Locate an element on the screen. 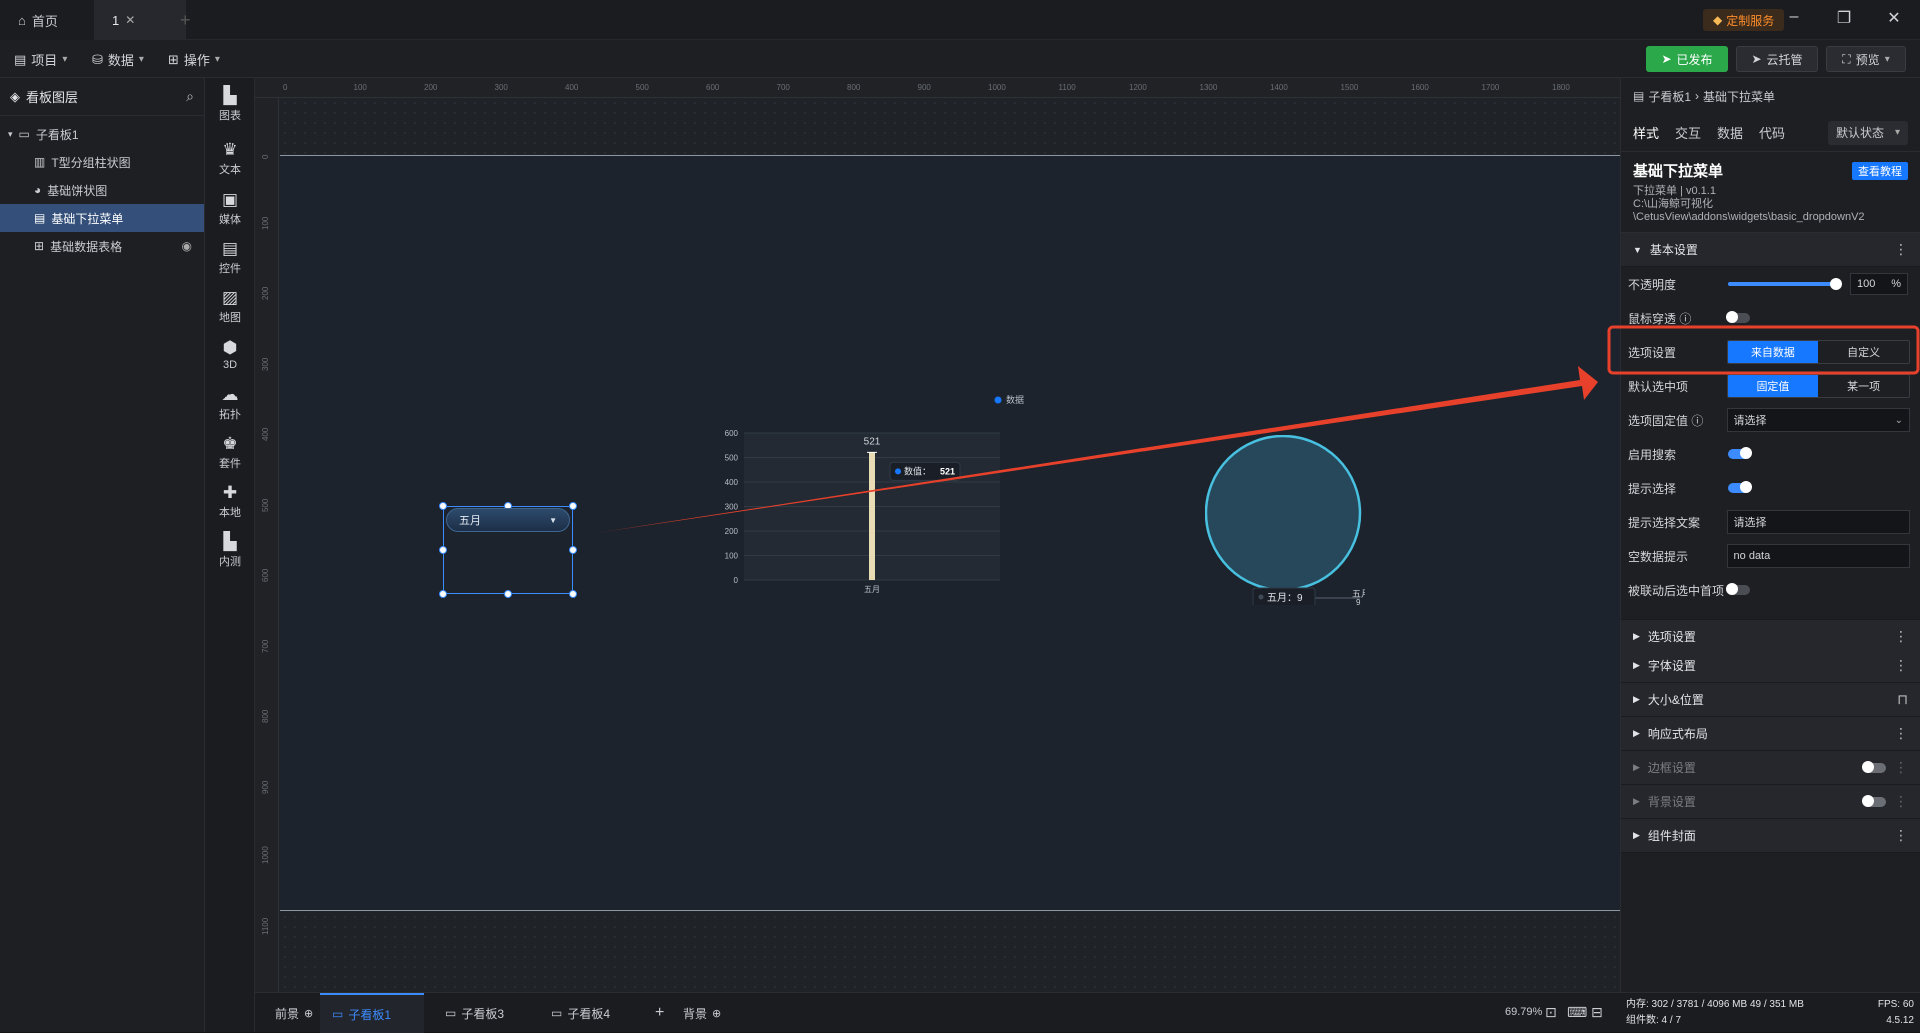 The width and height of the screenshot is (1920, 1033). eye-hidden-icon: ◉ is located at coordinates (187, 246).